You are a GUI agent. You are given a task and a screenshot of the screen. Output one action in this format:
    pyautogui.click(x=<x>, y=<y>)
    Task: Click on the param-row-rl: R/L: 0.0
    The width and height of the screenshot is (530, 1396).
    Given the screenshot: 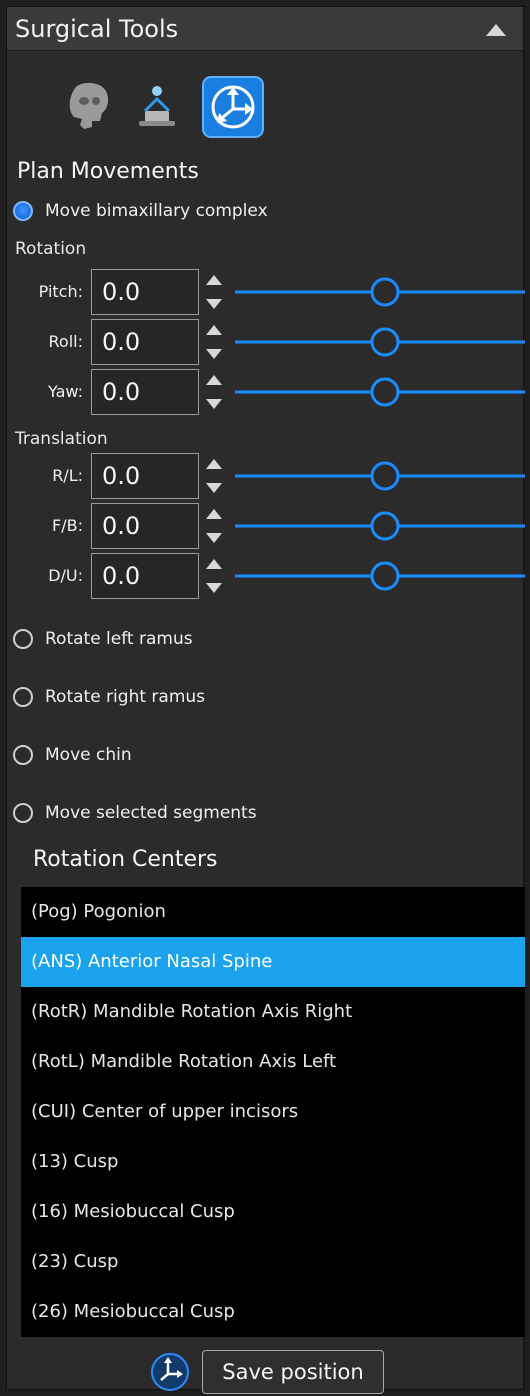 What is the action you would take?
    pyautogui.click(x=266, y=477)
    